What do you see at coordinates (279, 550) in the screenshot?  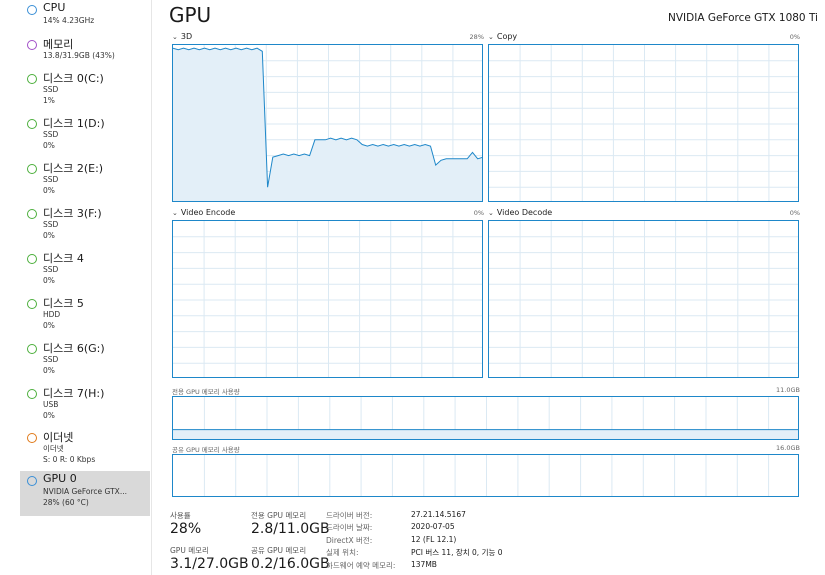 I see `shared-mem-stat-label: 공유 GPU 메모리` at bounding box center [279, 550].